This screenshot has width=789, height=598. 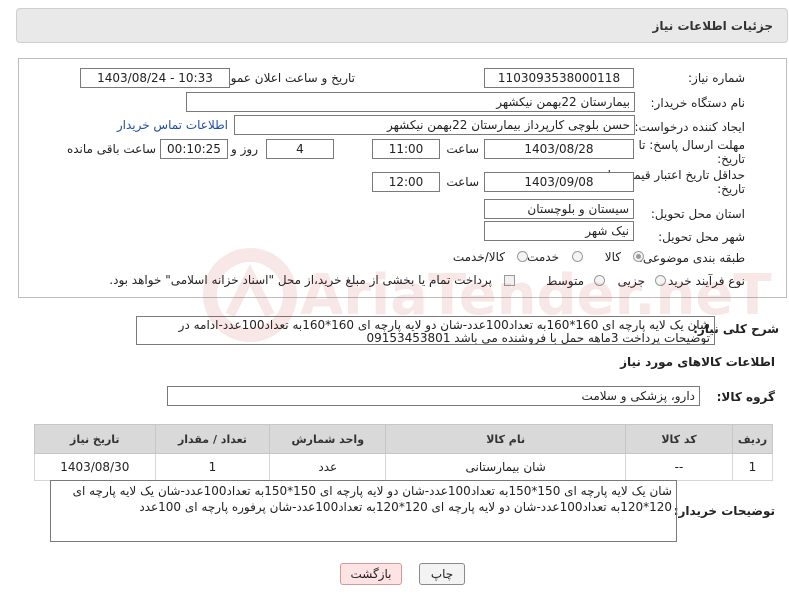 I want to click on print-button: چاپ, so click(x=442, y=574).